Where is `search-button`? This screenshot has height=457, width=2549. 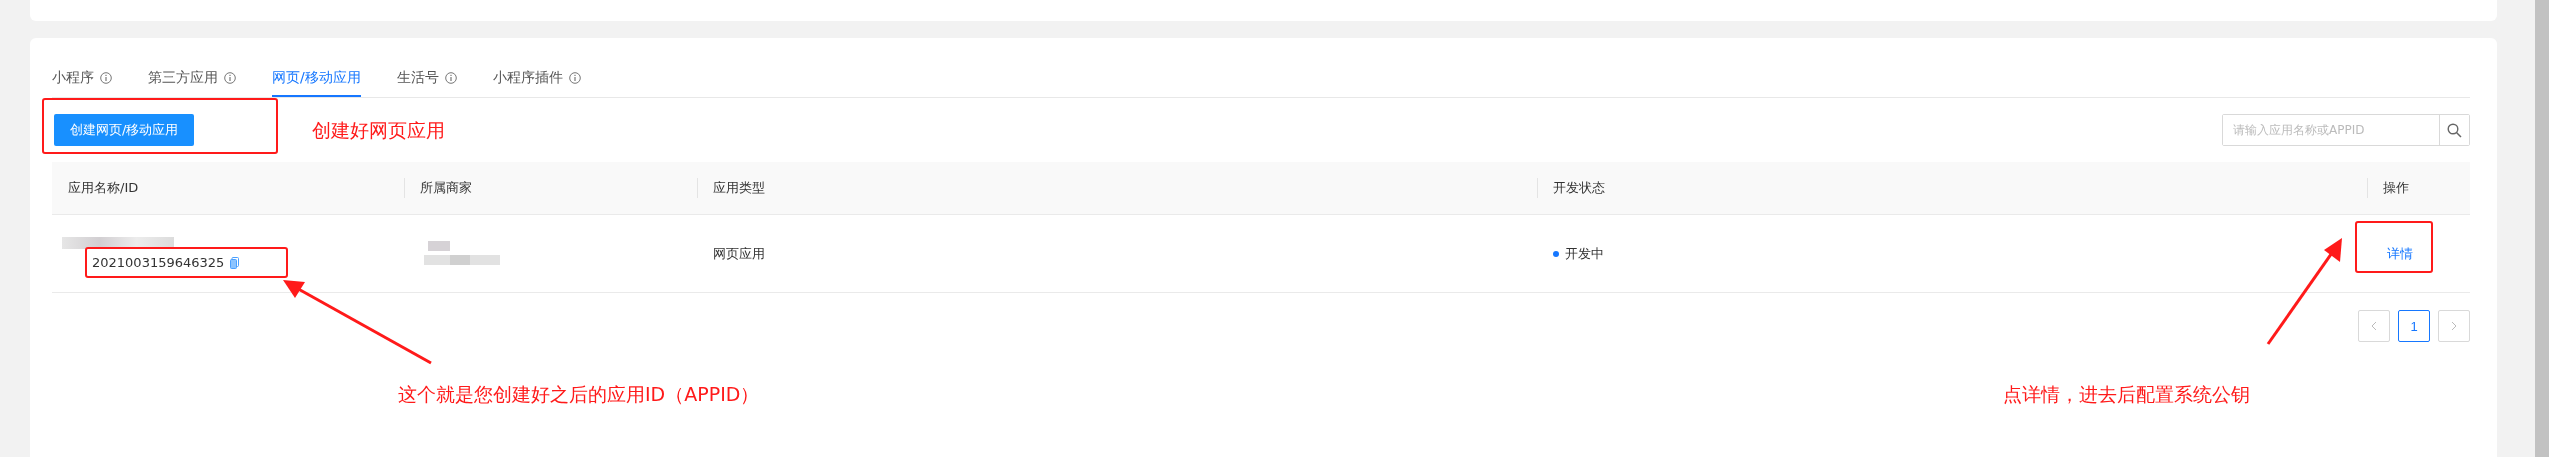 search-button is located at coordinates (2454, 130).